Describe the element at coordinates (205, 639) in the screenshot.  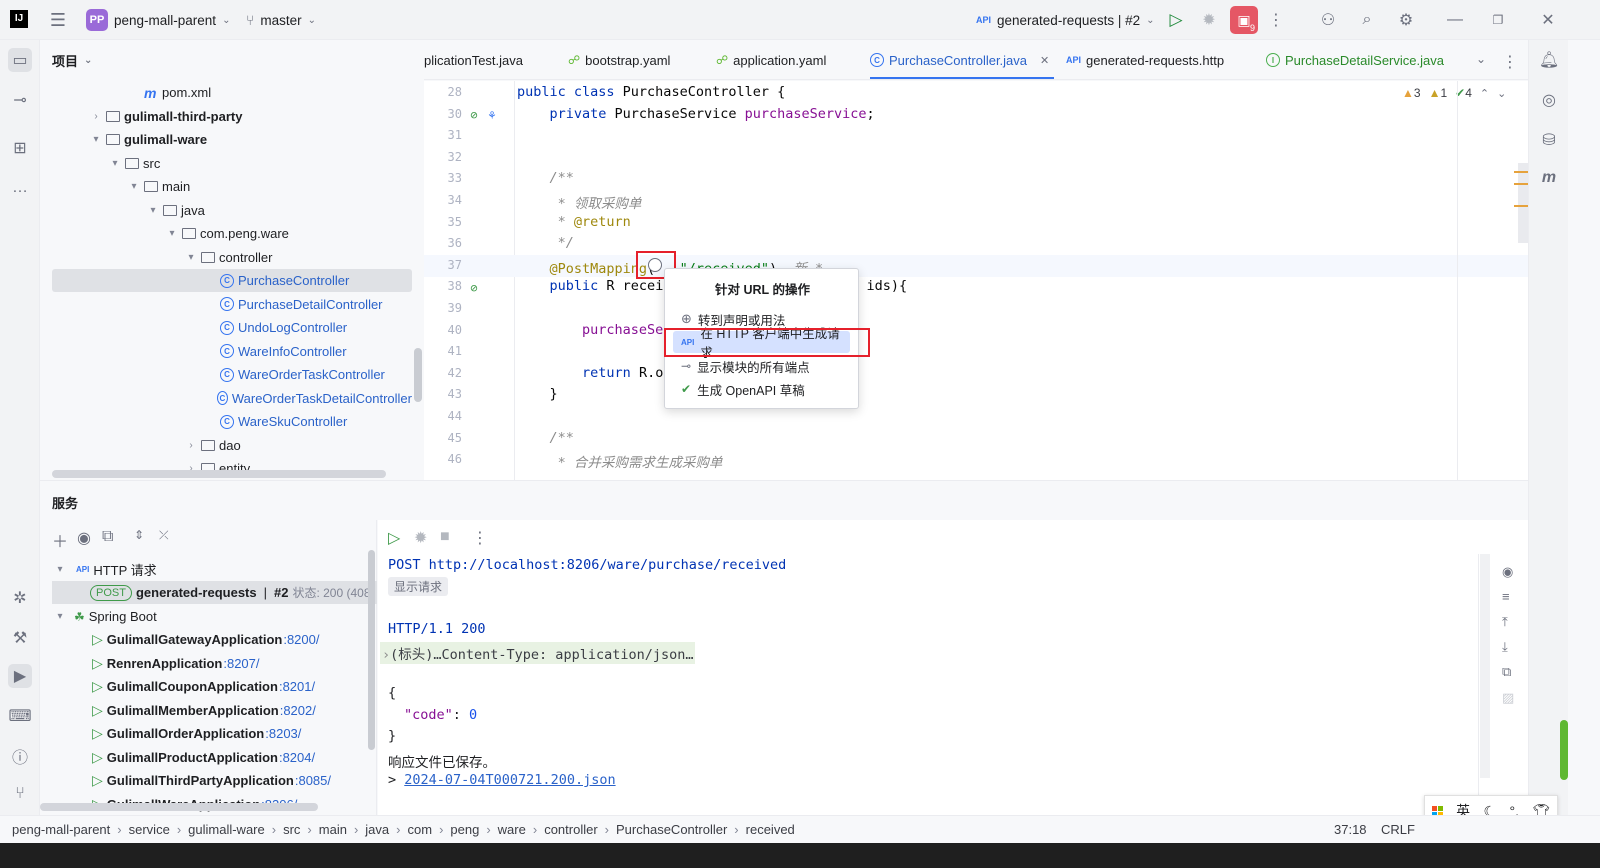
I see `spring-app-item: ▷ GulimallGatewayApplication:8200/` at that location.